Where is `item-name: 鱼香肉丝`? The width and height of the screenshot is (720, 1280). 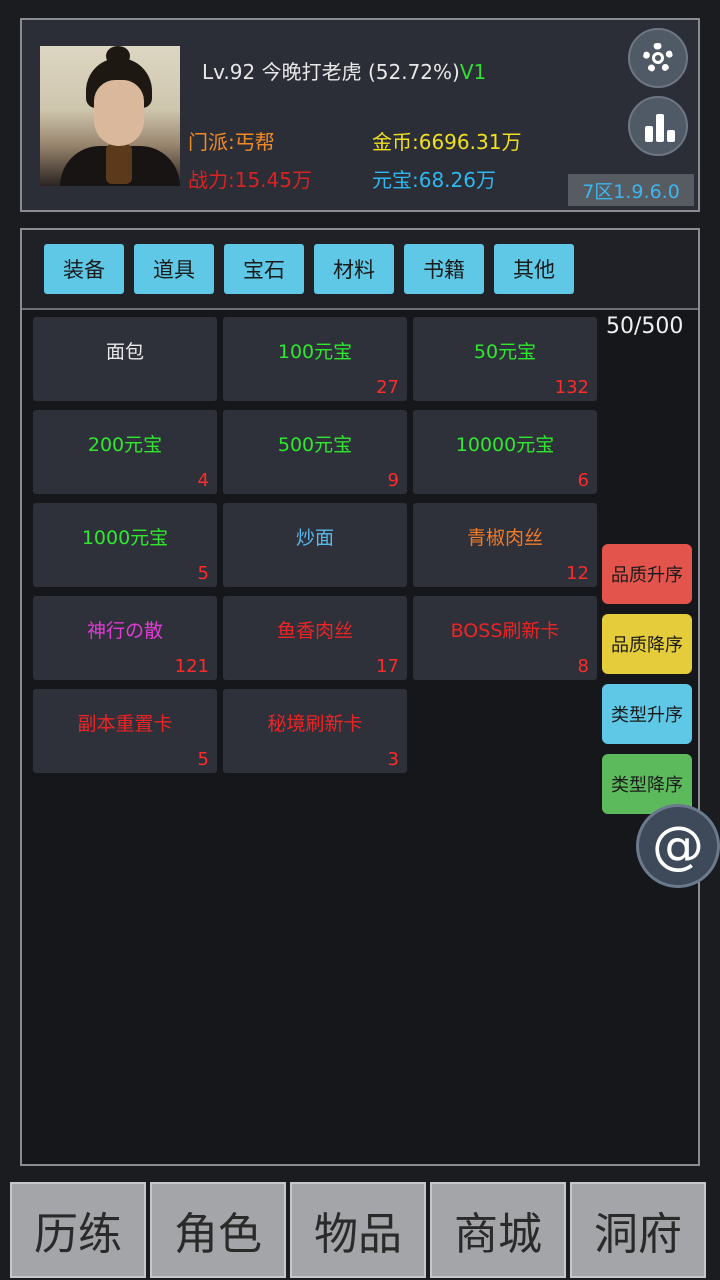
item-name: 鱼香肉丝 is located at coordinates (314, 631).